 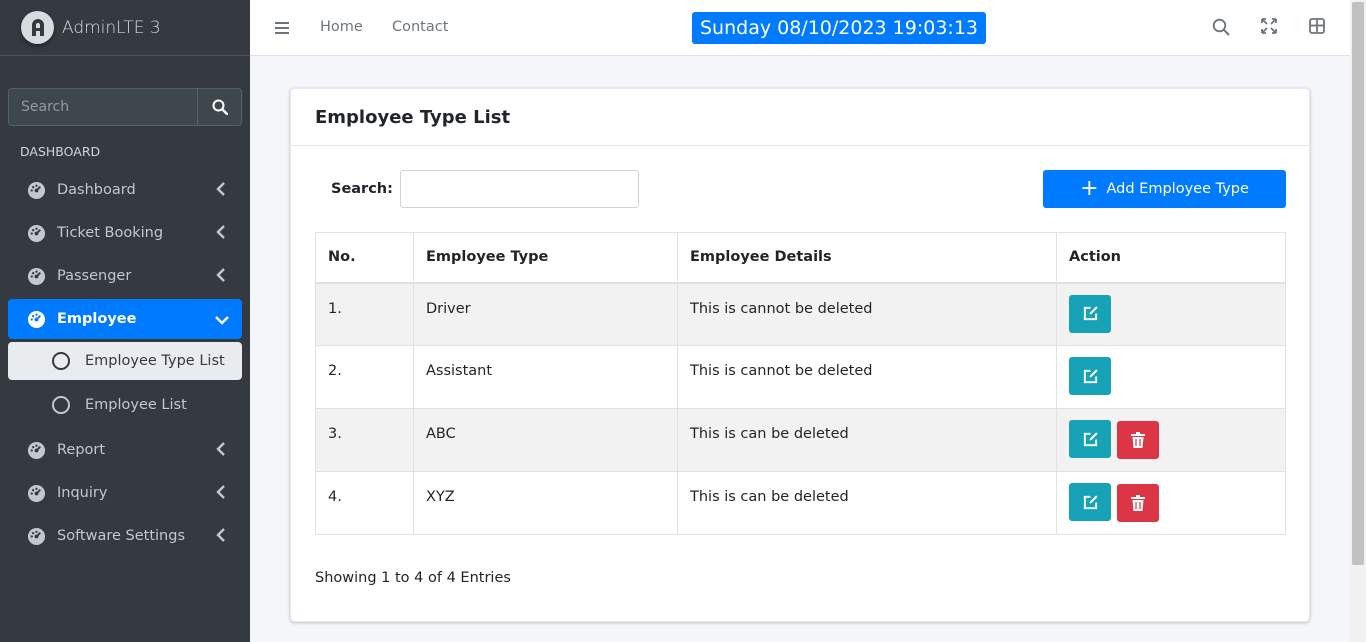 What do you see at coordinates (125, 493) in the screenshot?
I see `sidebar-item-inquiry: Inquiry` at bounding box center [125, 493].